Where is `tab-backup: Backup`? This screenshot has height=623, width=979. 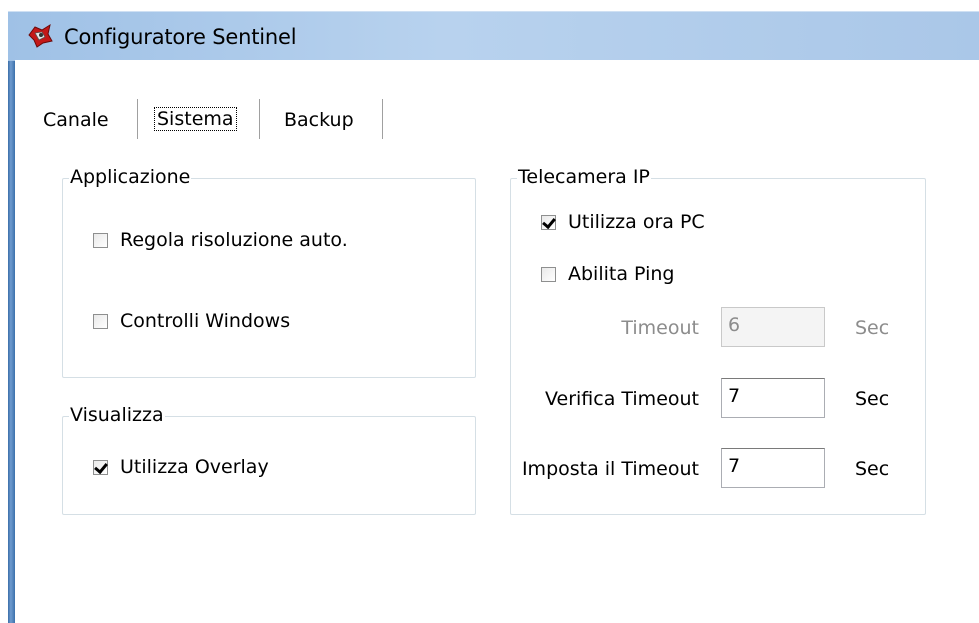
tab-backup: Backup is located at coordinates (327, 119).